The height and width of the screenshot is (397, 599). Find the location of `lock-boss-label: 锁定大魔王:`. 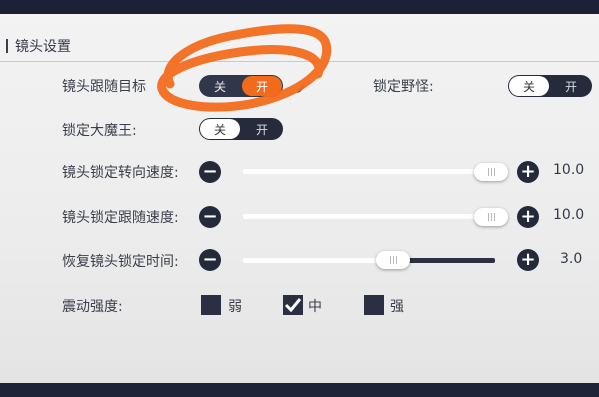

lock-boss-label: 锁定大魔王: is located at coordinates (99, 131).